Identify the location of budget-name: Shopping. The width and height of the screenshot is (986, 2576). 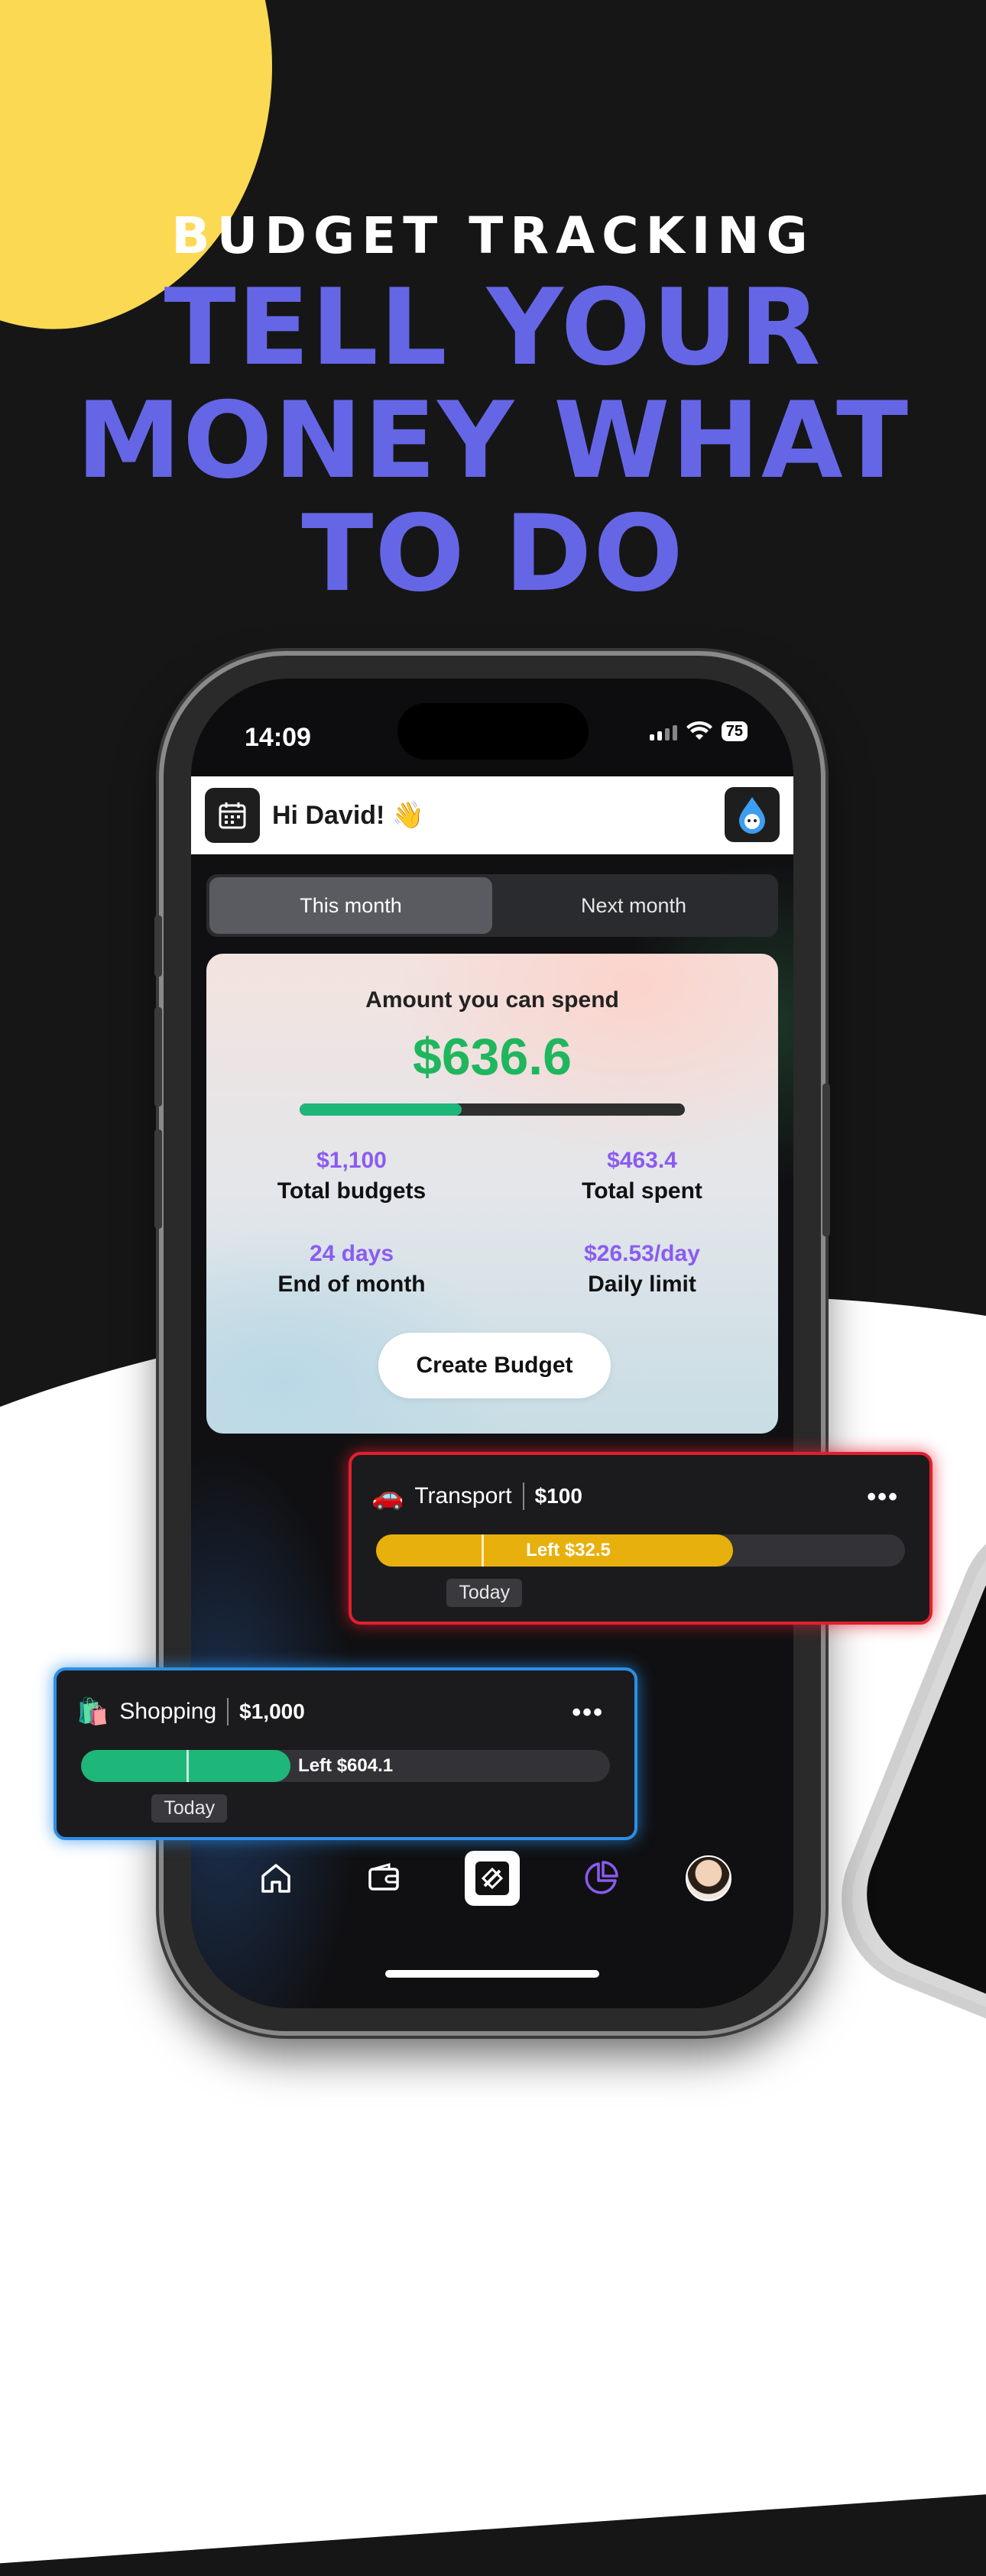
(168, 1711).